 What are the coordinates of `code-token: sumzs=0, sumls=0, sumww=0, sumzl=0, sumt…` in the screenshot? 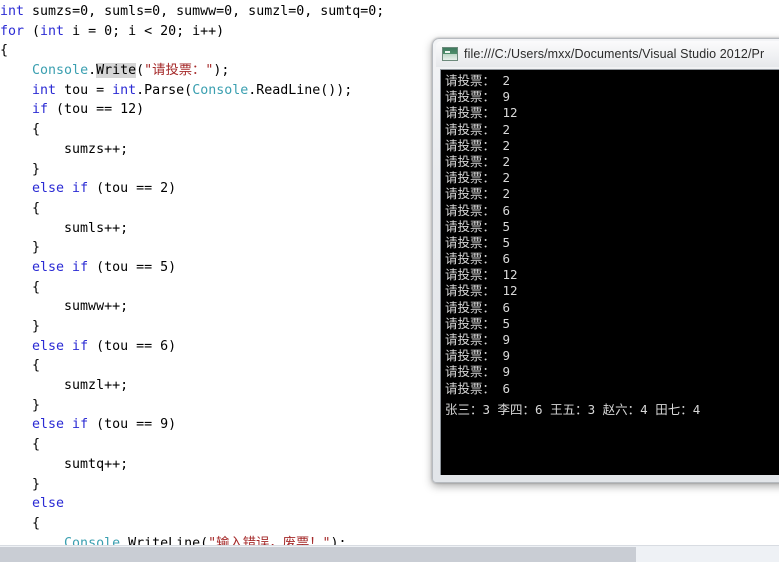 It's located at (204, 11).